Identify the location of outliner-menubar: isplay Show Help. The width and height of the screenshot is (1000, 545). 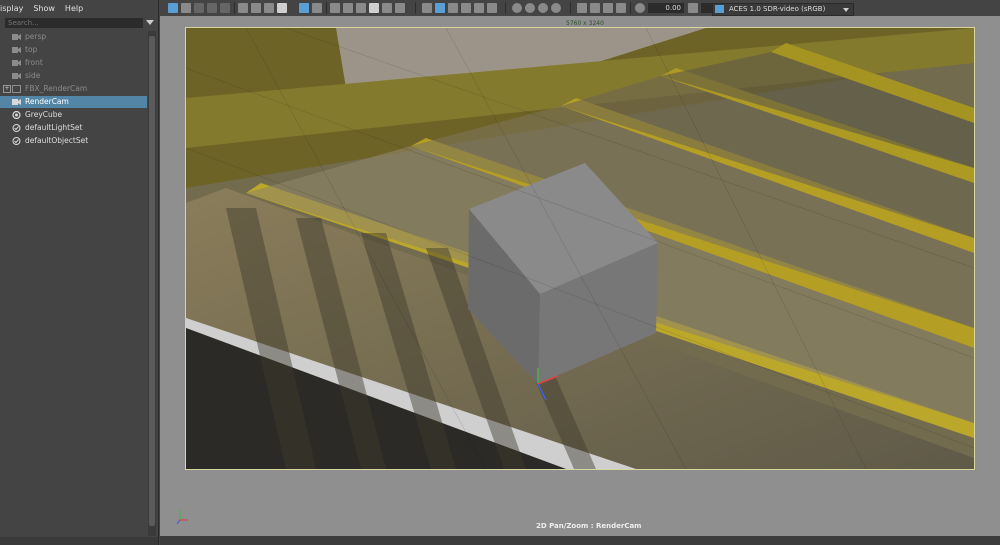
(79, 8).